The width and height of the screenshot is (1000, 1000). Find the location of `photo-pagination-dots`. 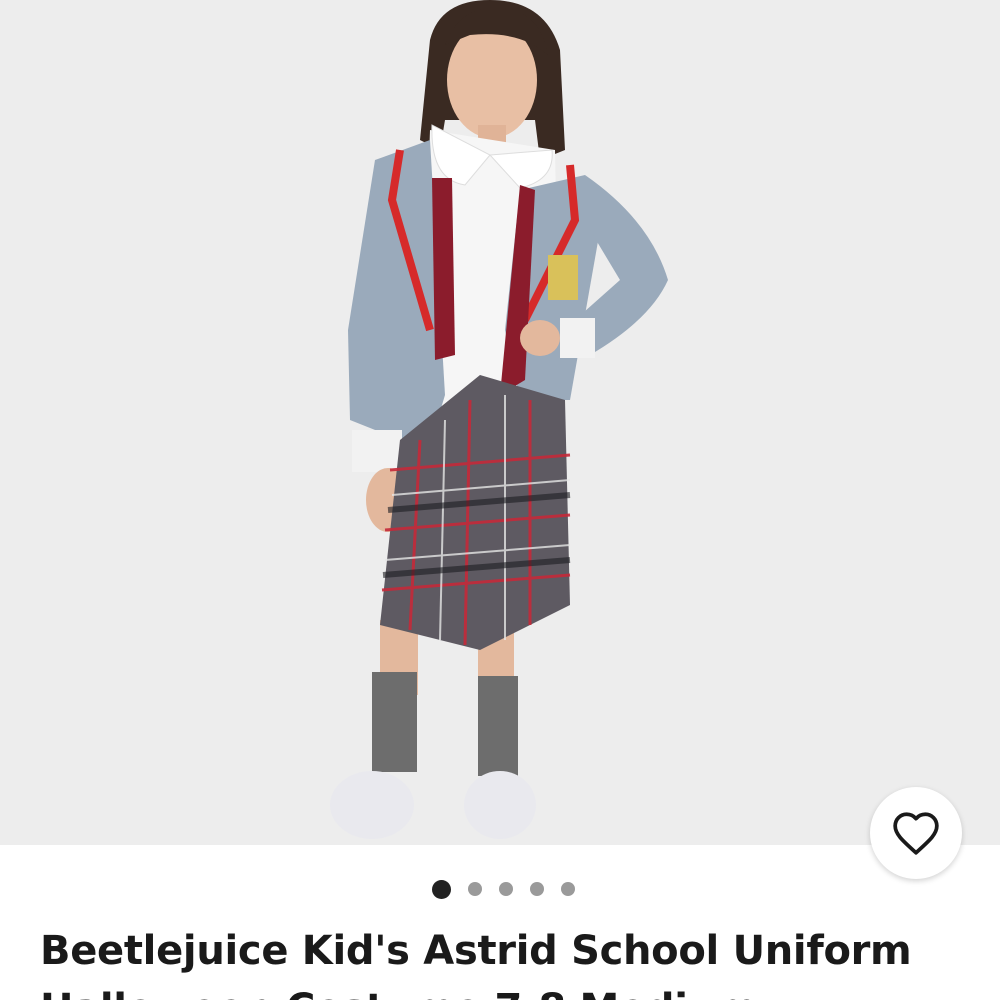

photo-pagination-dots is located at coordinates (500, 889).